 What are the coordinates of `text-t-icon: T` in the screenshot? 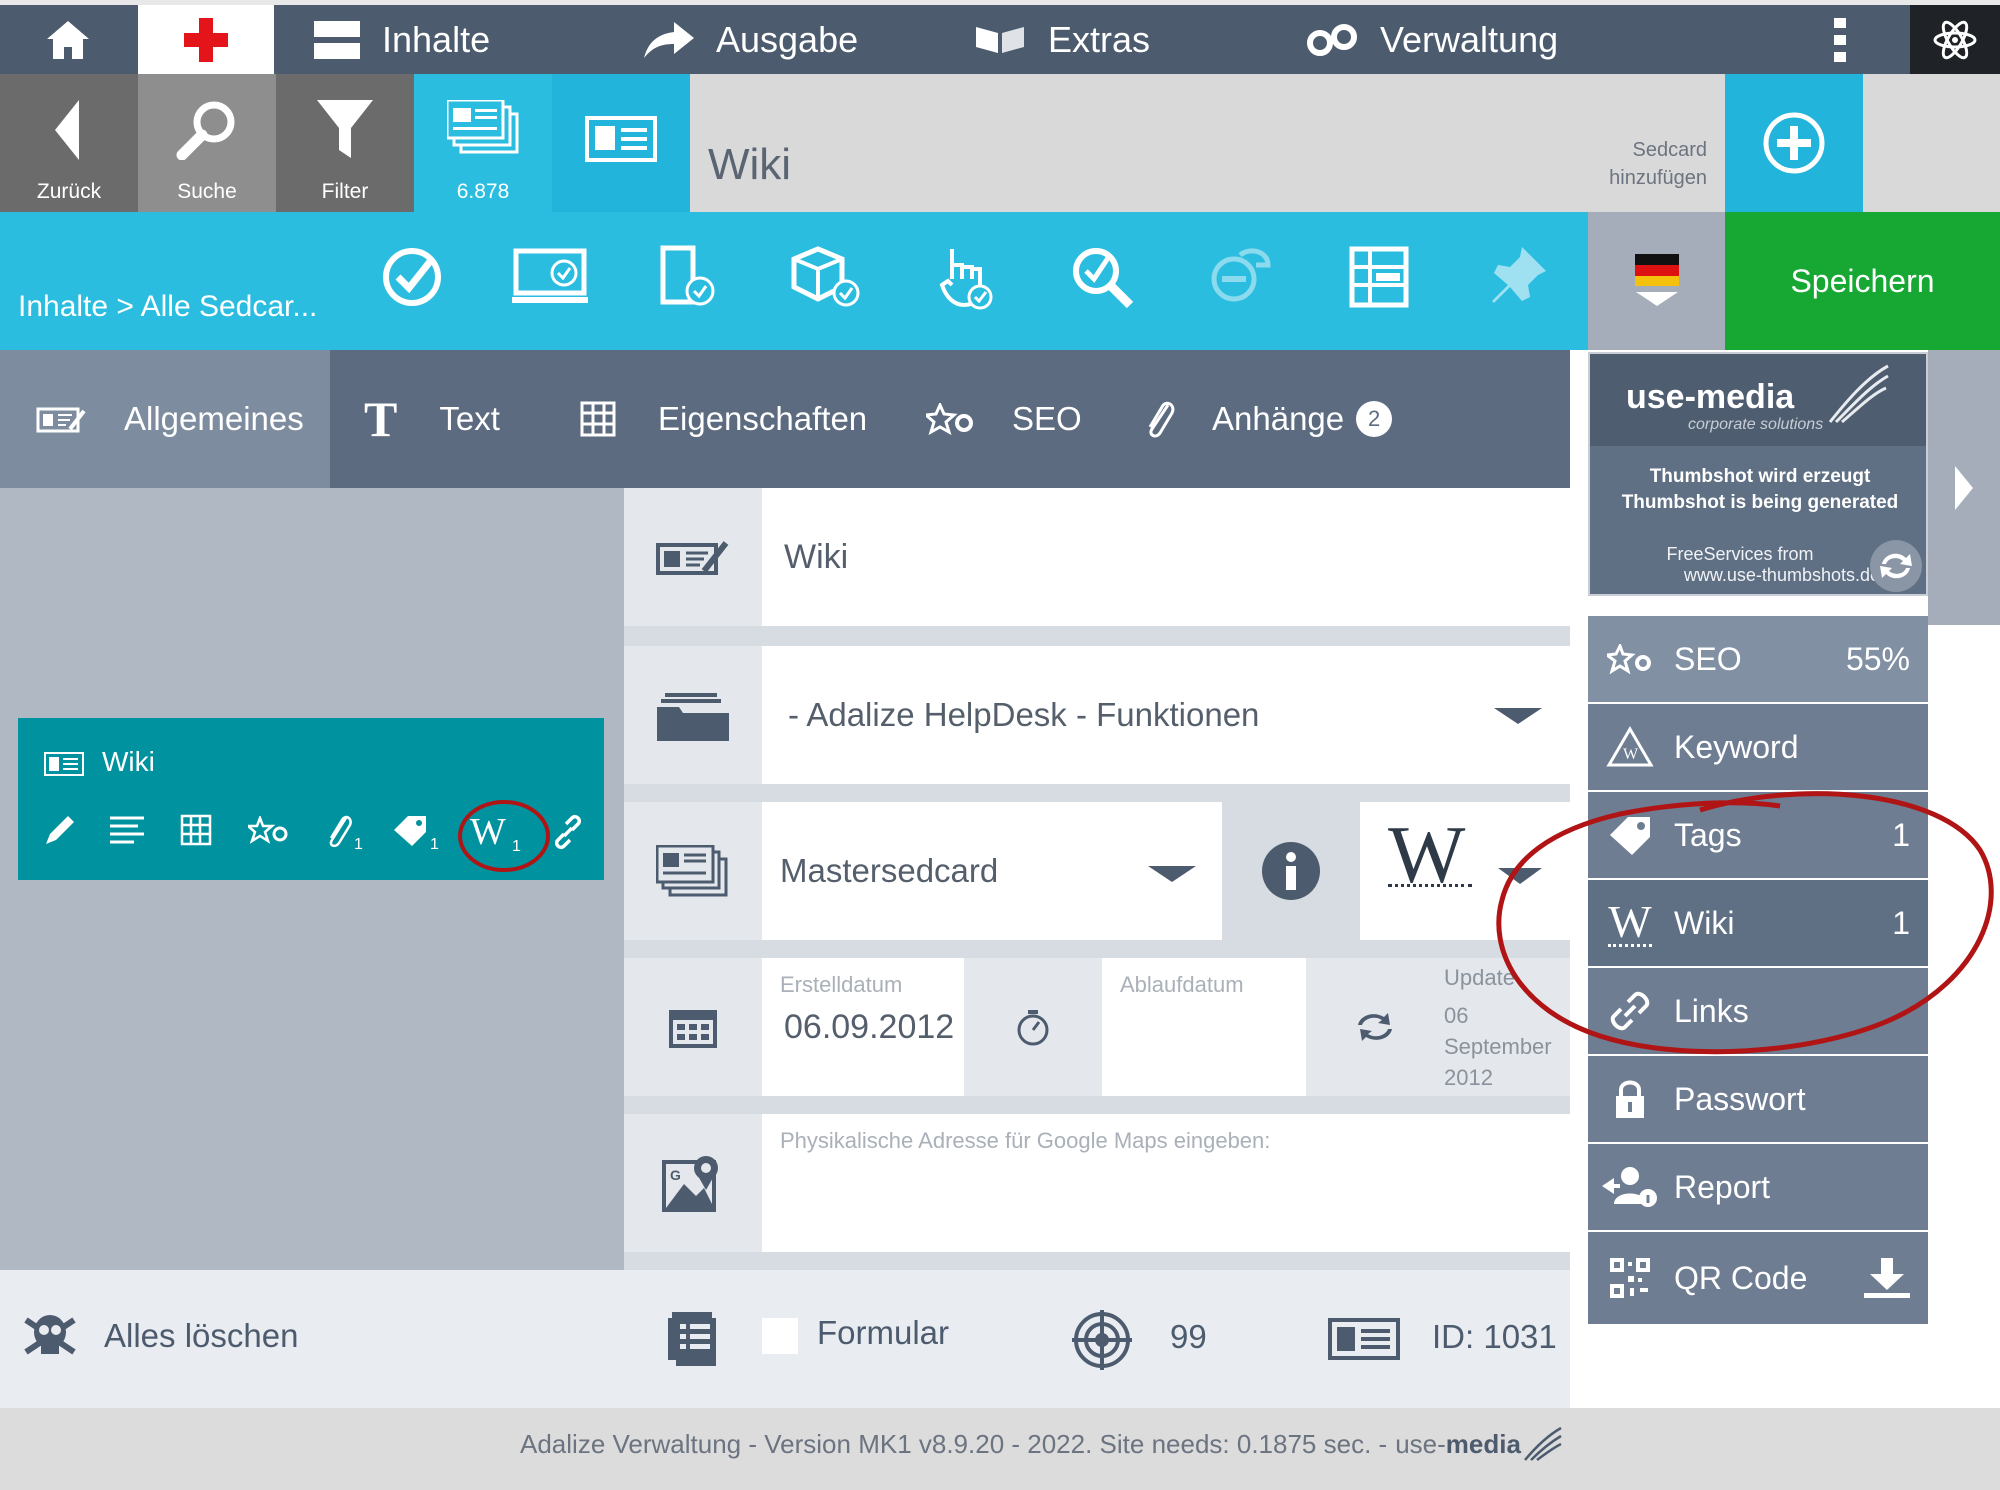 It's located at (381, 419).